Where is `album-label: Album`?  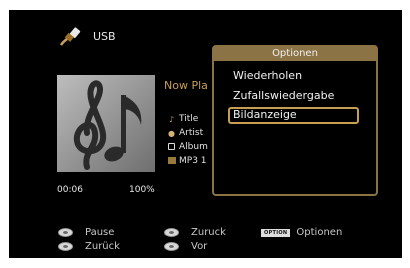 album-label: Album is located at coordinates (193, 147).